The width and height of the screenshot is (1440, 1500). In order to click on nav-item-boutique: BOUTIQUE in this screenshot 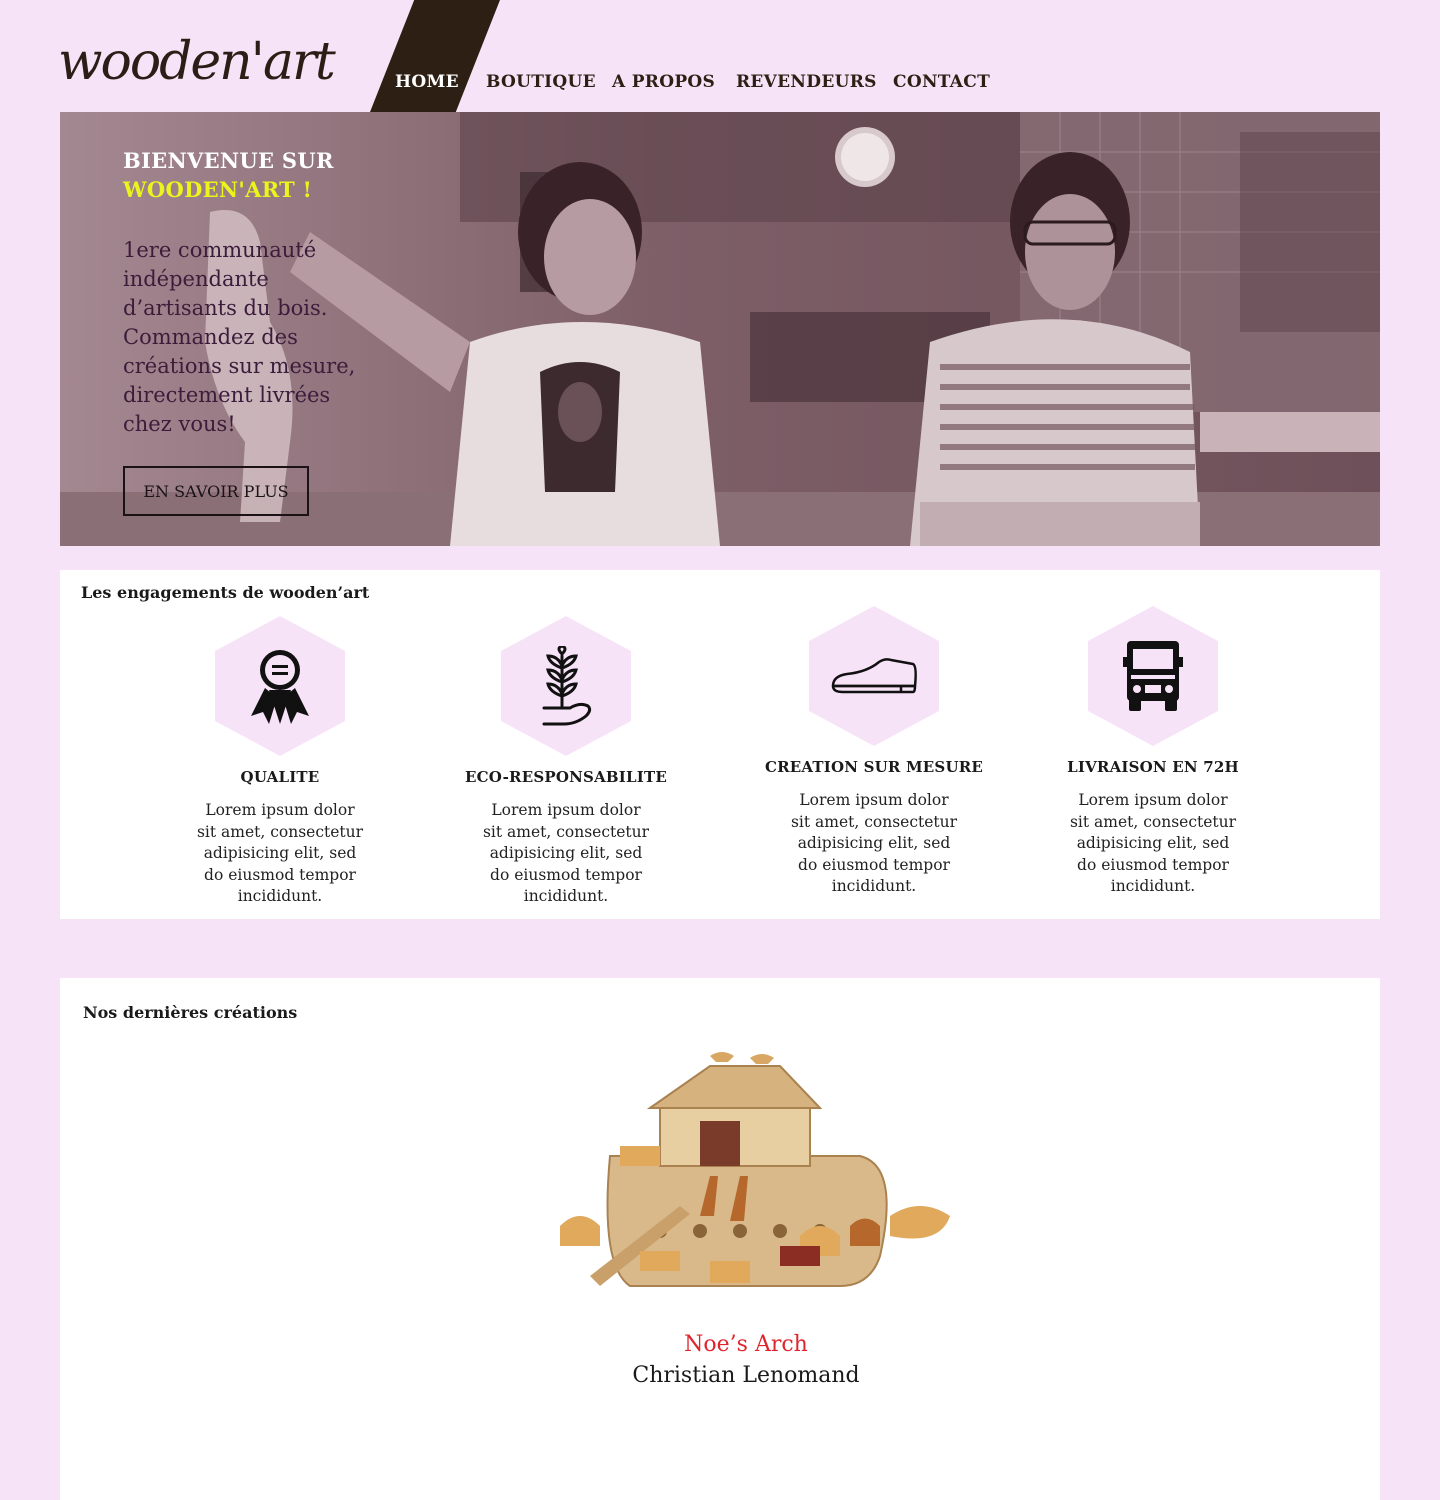, I will do `click(541, 82)`.